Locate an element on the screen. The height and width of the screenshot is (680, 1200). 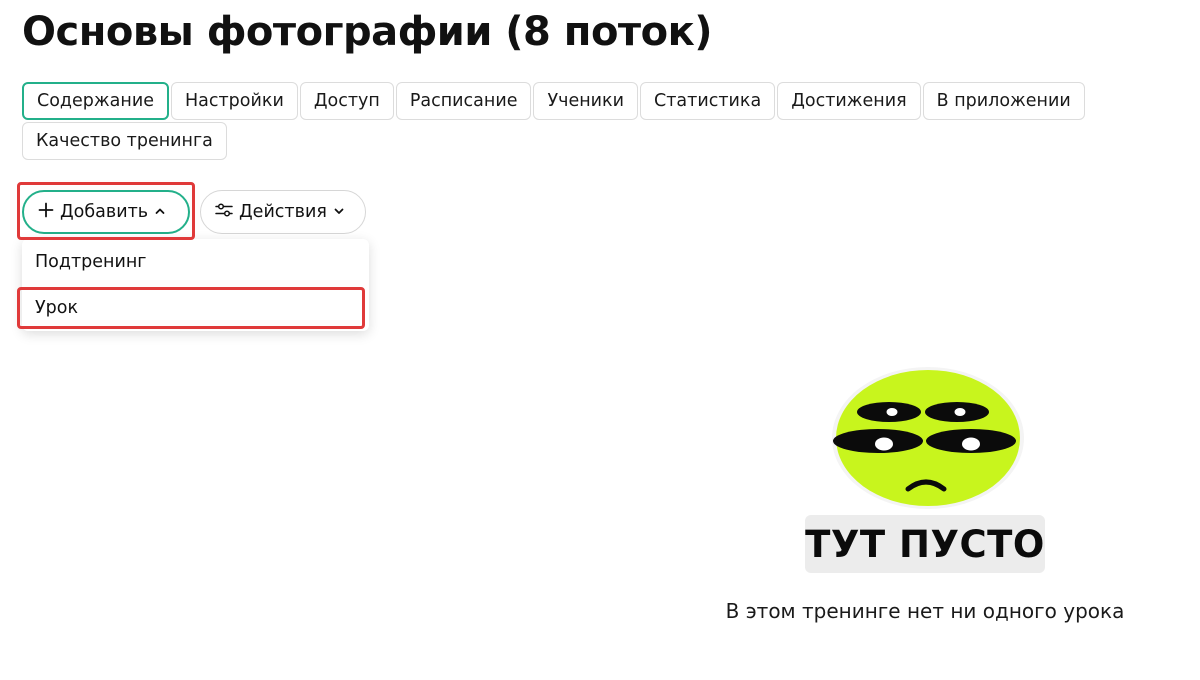
menu-item-subtraining: Подтренинг is located at coordinates (195, 262).